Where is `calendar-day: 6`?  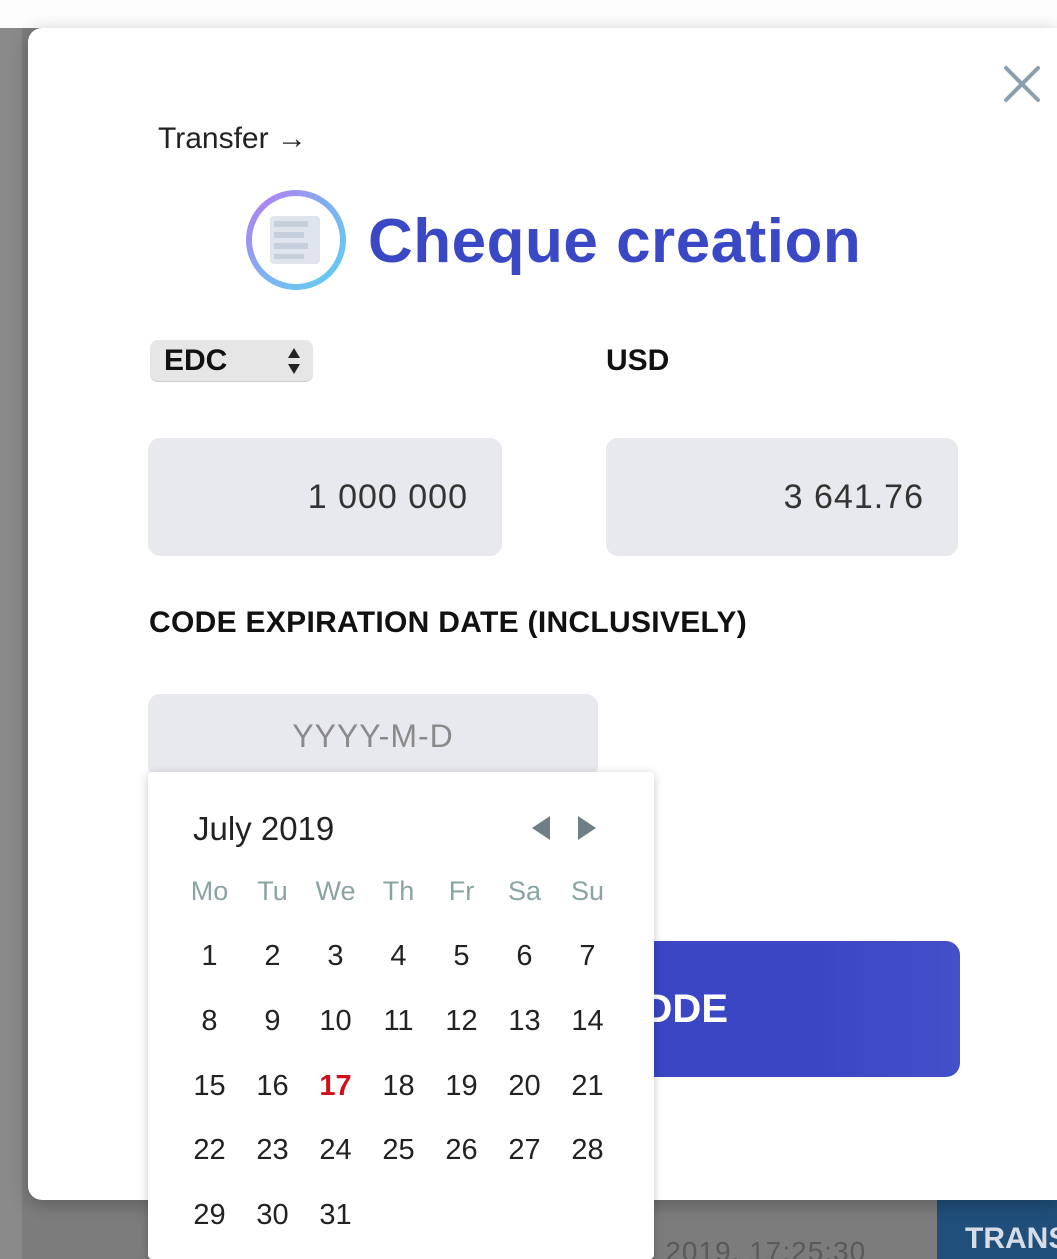 calendar-day: 6 is located at coordinates (524, 956).